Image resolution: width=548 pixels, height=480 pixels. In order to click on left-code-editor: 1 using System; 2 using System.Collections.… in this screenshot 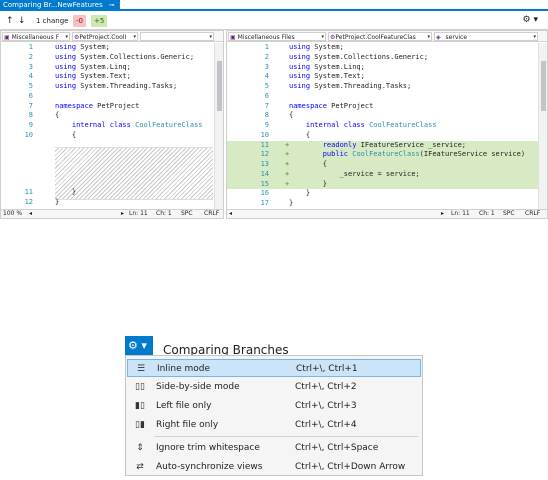, I will do `click(112, 130)`.